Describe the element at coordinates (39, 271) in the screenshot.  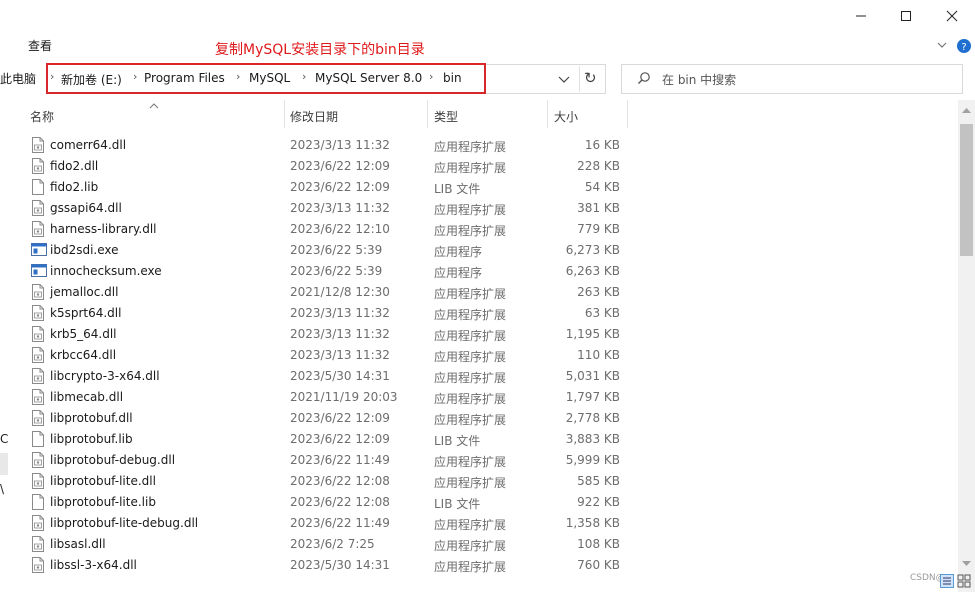
I see `application-file-icon` at that location.